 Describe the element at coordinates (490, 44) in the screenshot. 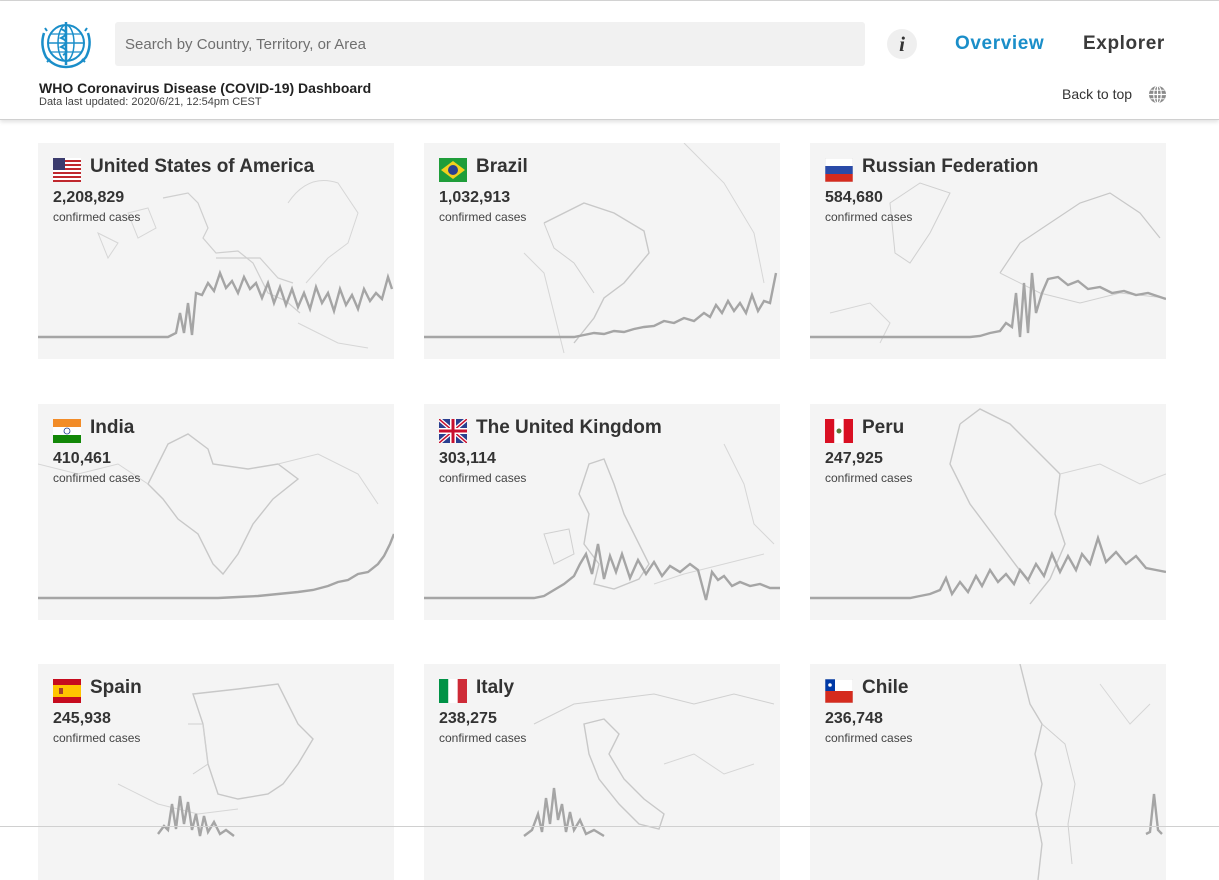

I see `search-input` at that location.